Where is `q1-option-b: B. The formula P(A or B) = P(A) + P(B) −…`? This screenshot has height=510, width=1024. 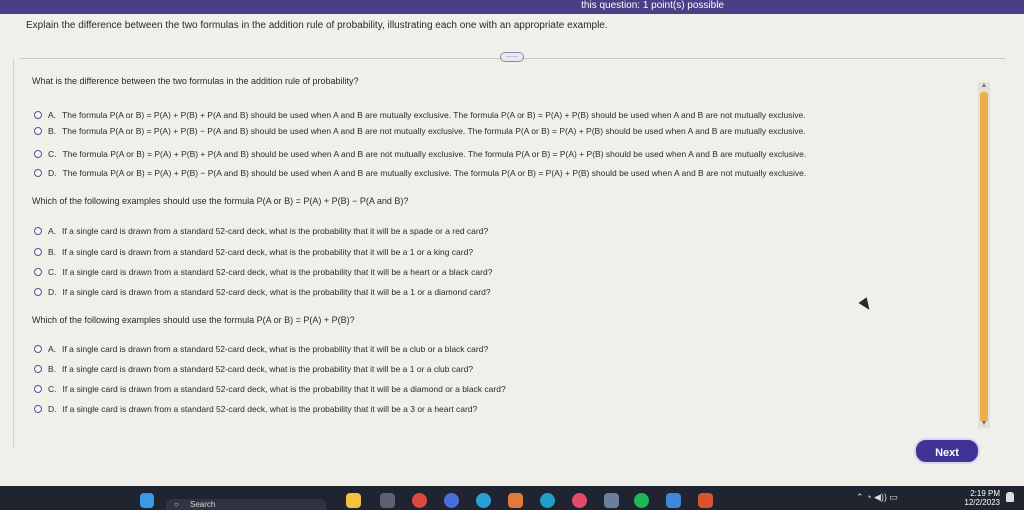
q1-option-b: B. The formula P(A or B) = P(A) + P(B) −… is located at coordinates (420, 131).